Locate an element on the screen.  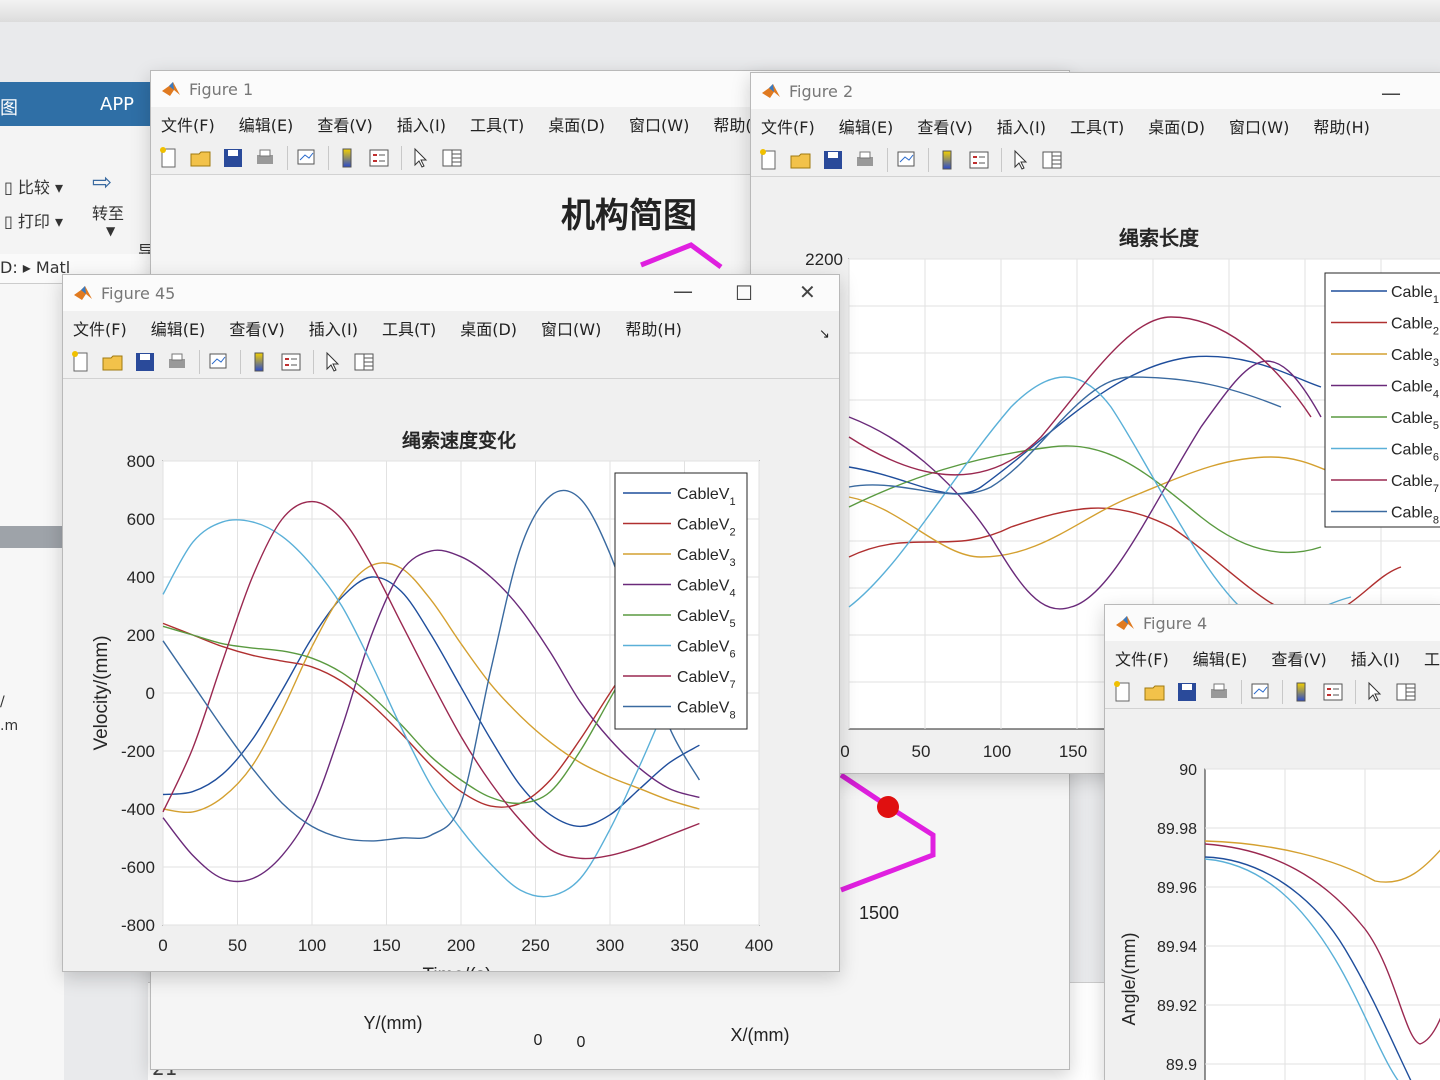
figure4-plot: 90 89.98 89.96 89.94 89.92 89.9 Angle/(mm) is located at coordinates (1279, 921).